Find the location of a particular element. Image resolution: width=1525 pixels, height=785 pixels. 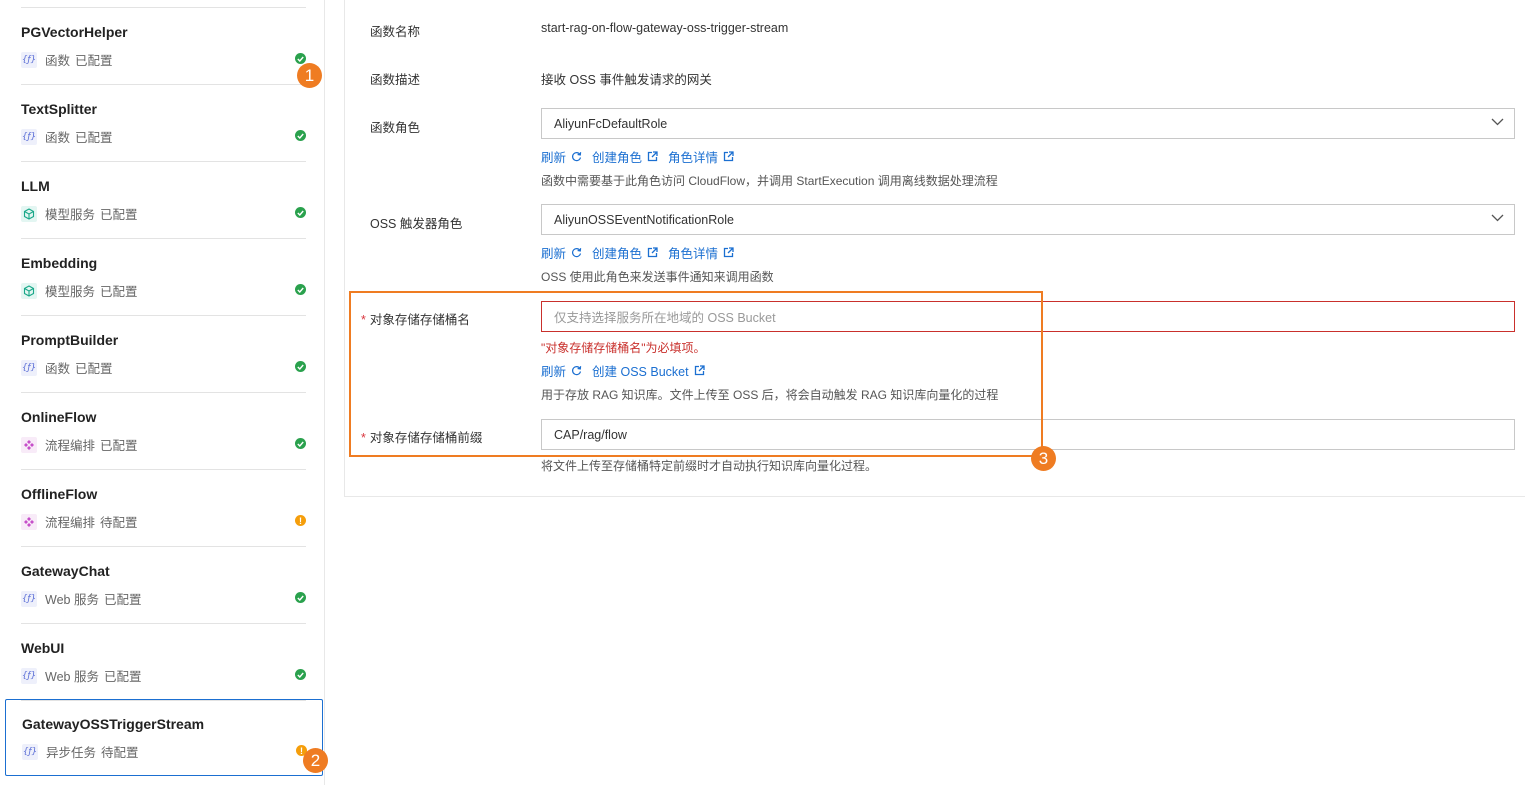

annotation-badge-3: 3 is located at coordinates (1043, 458).